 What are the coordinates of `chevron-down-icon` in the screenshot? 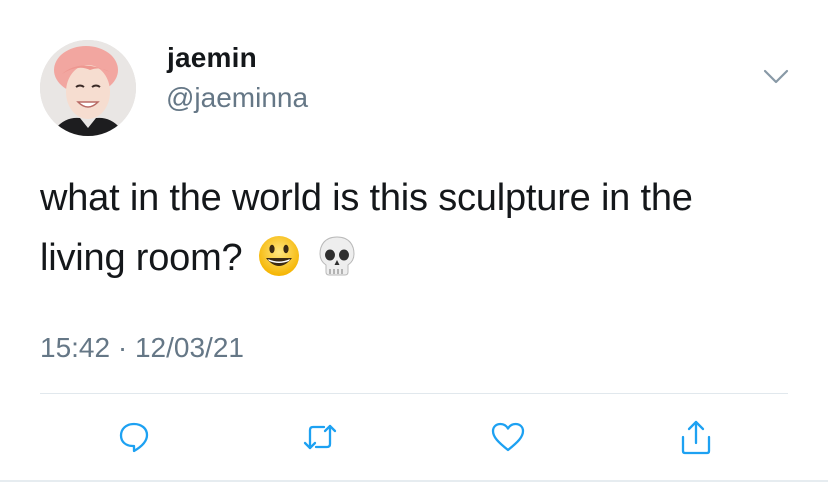 It's located at (776, 76).